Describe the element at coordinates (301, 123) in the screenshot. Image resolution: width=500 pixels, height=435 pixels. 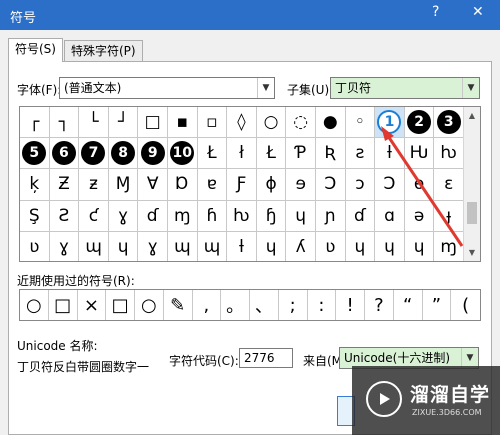
I see `symbol-cell: ◌` at that location.